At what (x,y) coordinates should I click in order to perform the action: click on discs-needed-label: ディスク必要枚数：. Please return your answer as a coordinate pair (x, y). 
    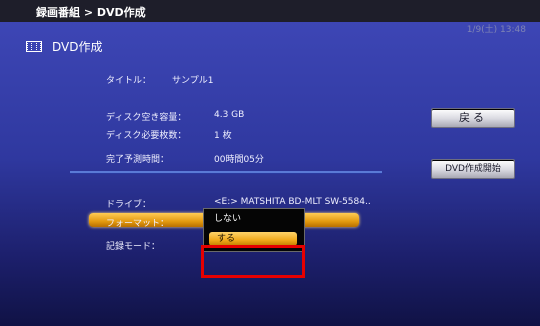
    Looking at the image, I should click on (146, 136).